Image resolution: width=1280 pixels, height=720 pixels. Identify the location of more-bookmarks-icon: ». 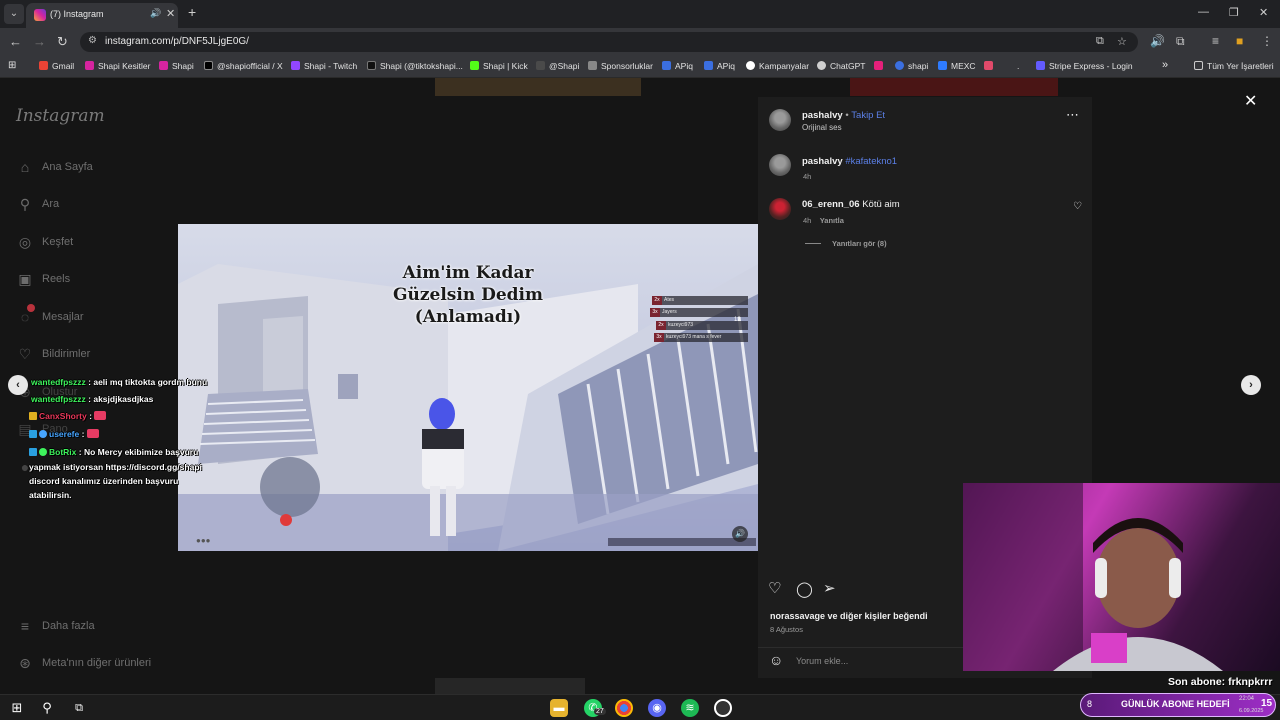
(1165, 65).